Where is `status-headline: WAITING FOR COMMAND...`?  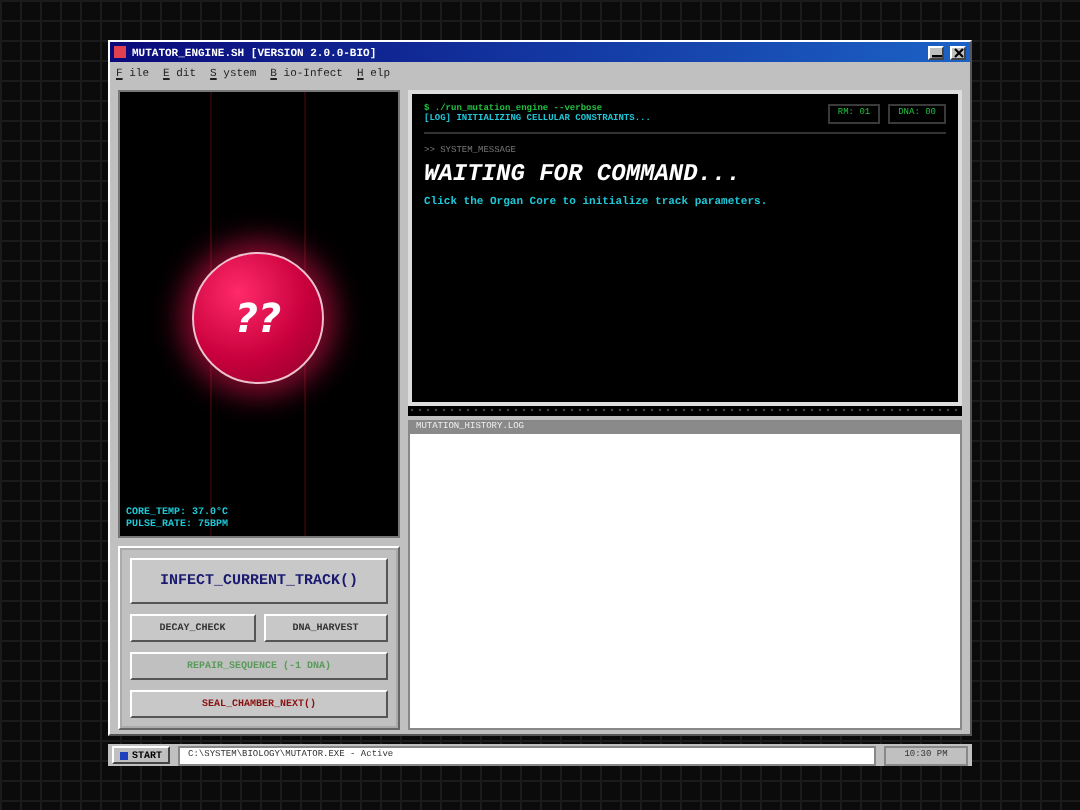 status-headline: WAITING FOR COMMAND... is located at coordinates (583, 174).